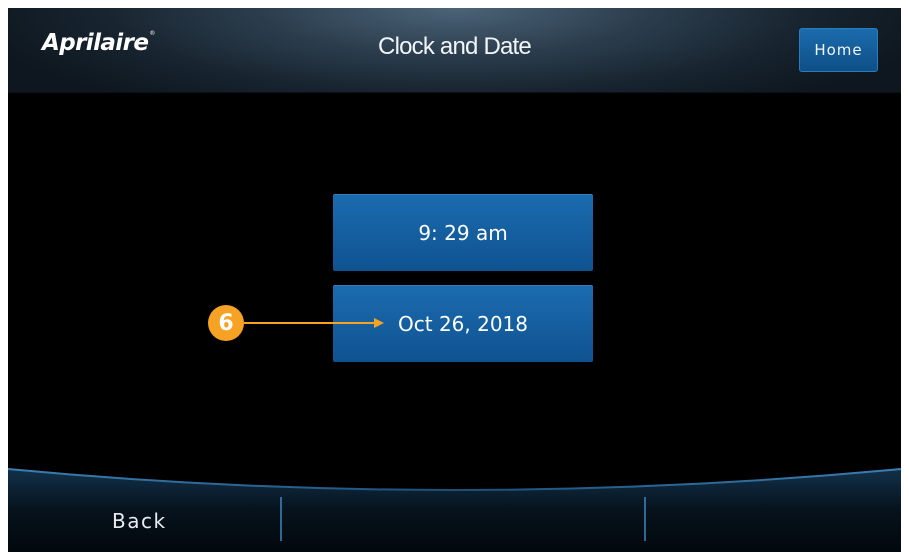  I want to click on callout-badge: 6, so click(226, 323).